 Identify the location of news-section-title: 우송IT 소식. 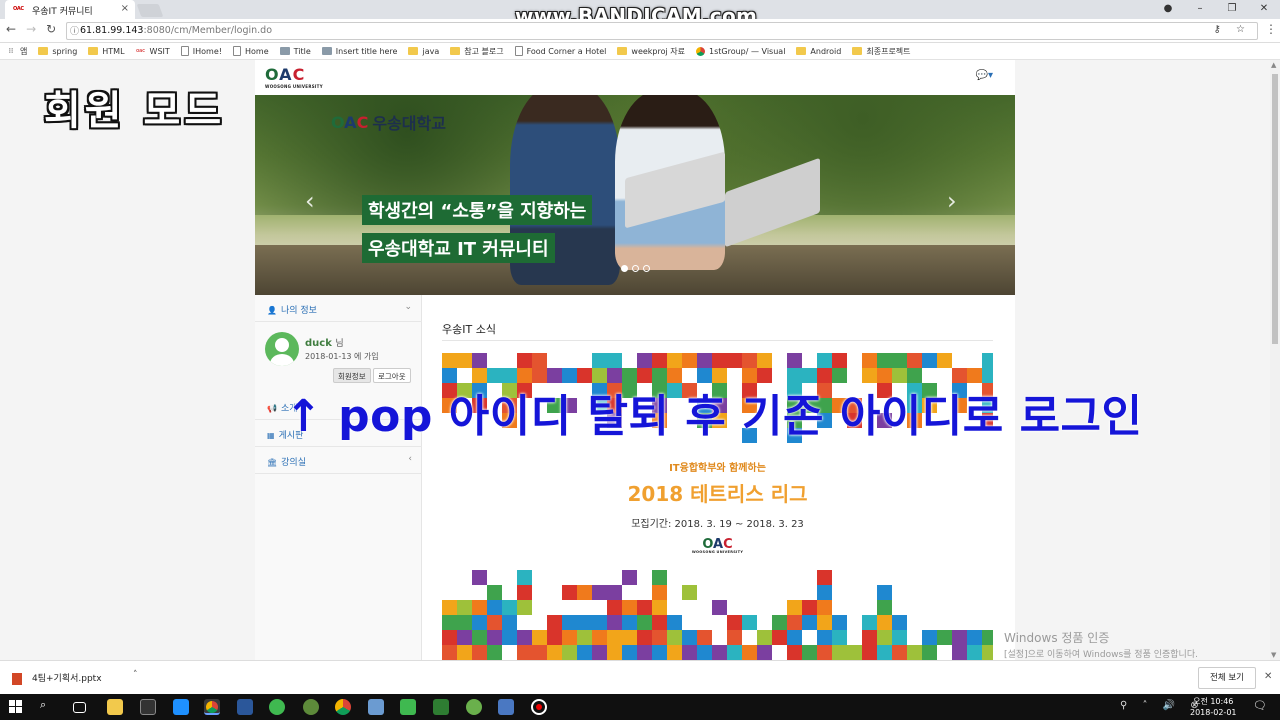
(469, 329).